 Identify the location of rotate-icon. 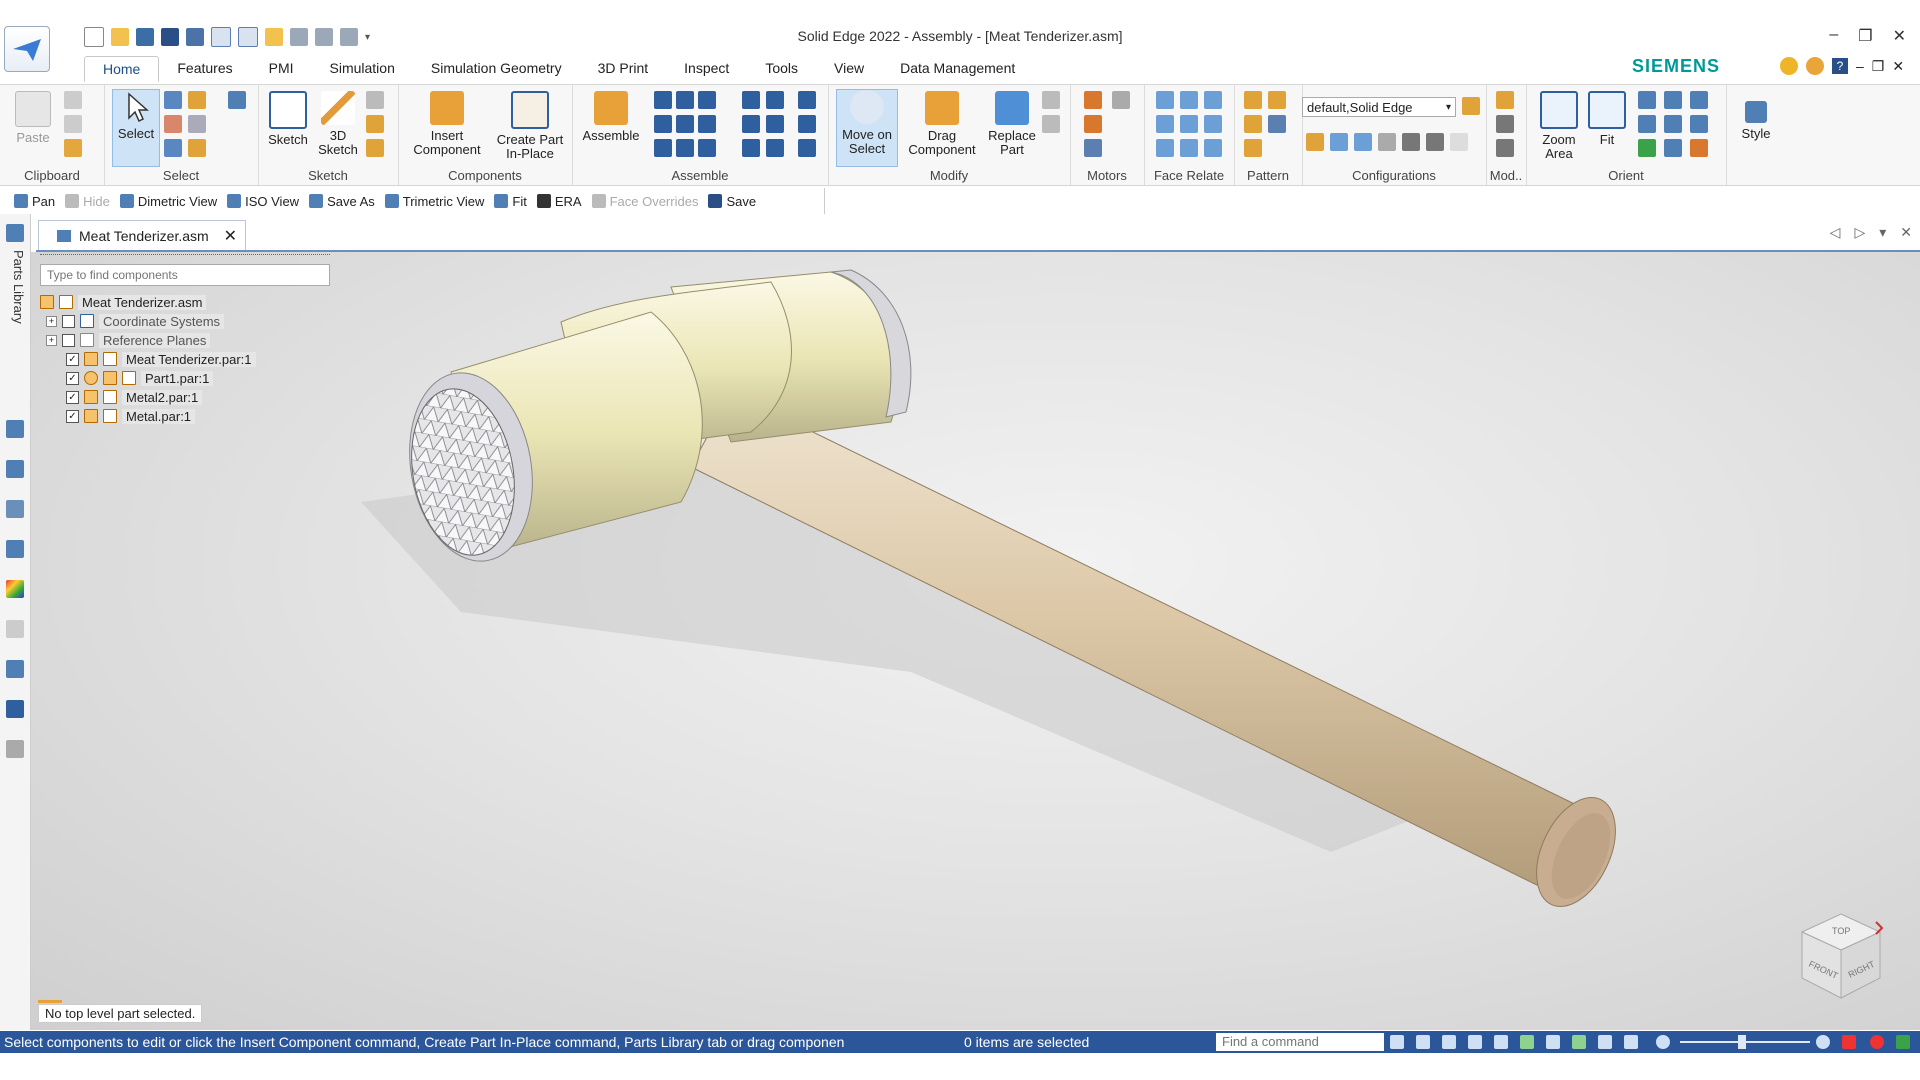
(1673, 124).